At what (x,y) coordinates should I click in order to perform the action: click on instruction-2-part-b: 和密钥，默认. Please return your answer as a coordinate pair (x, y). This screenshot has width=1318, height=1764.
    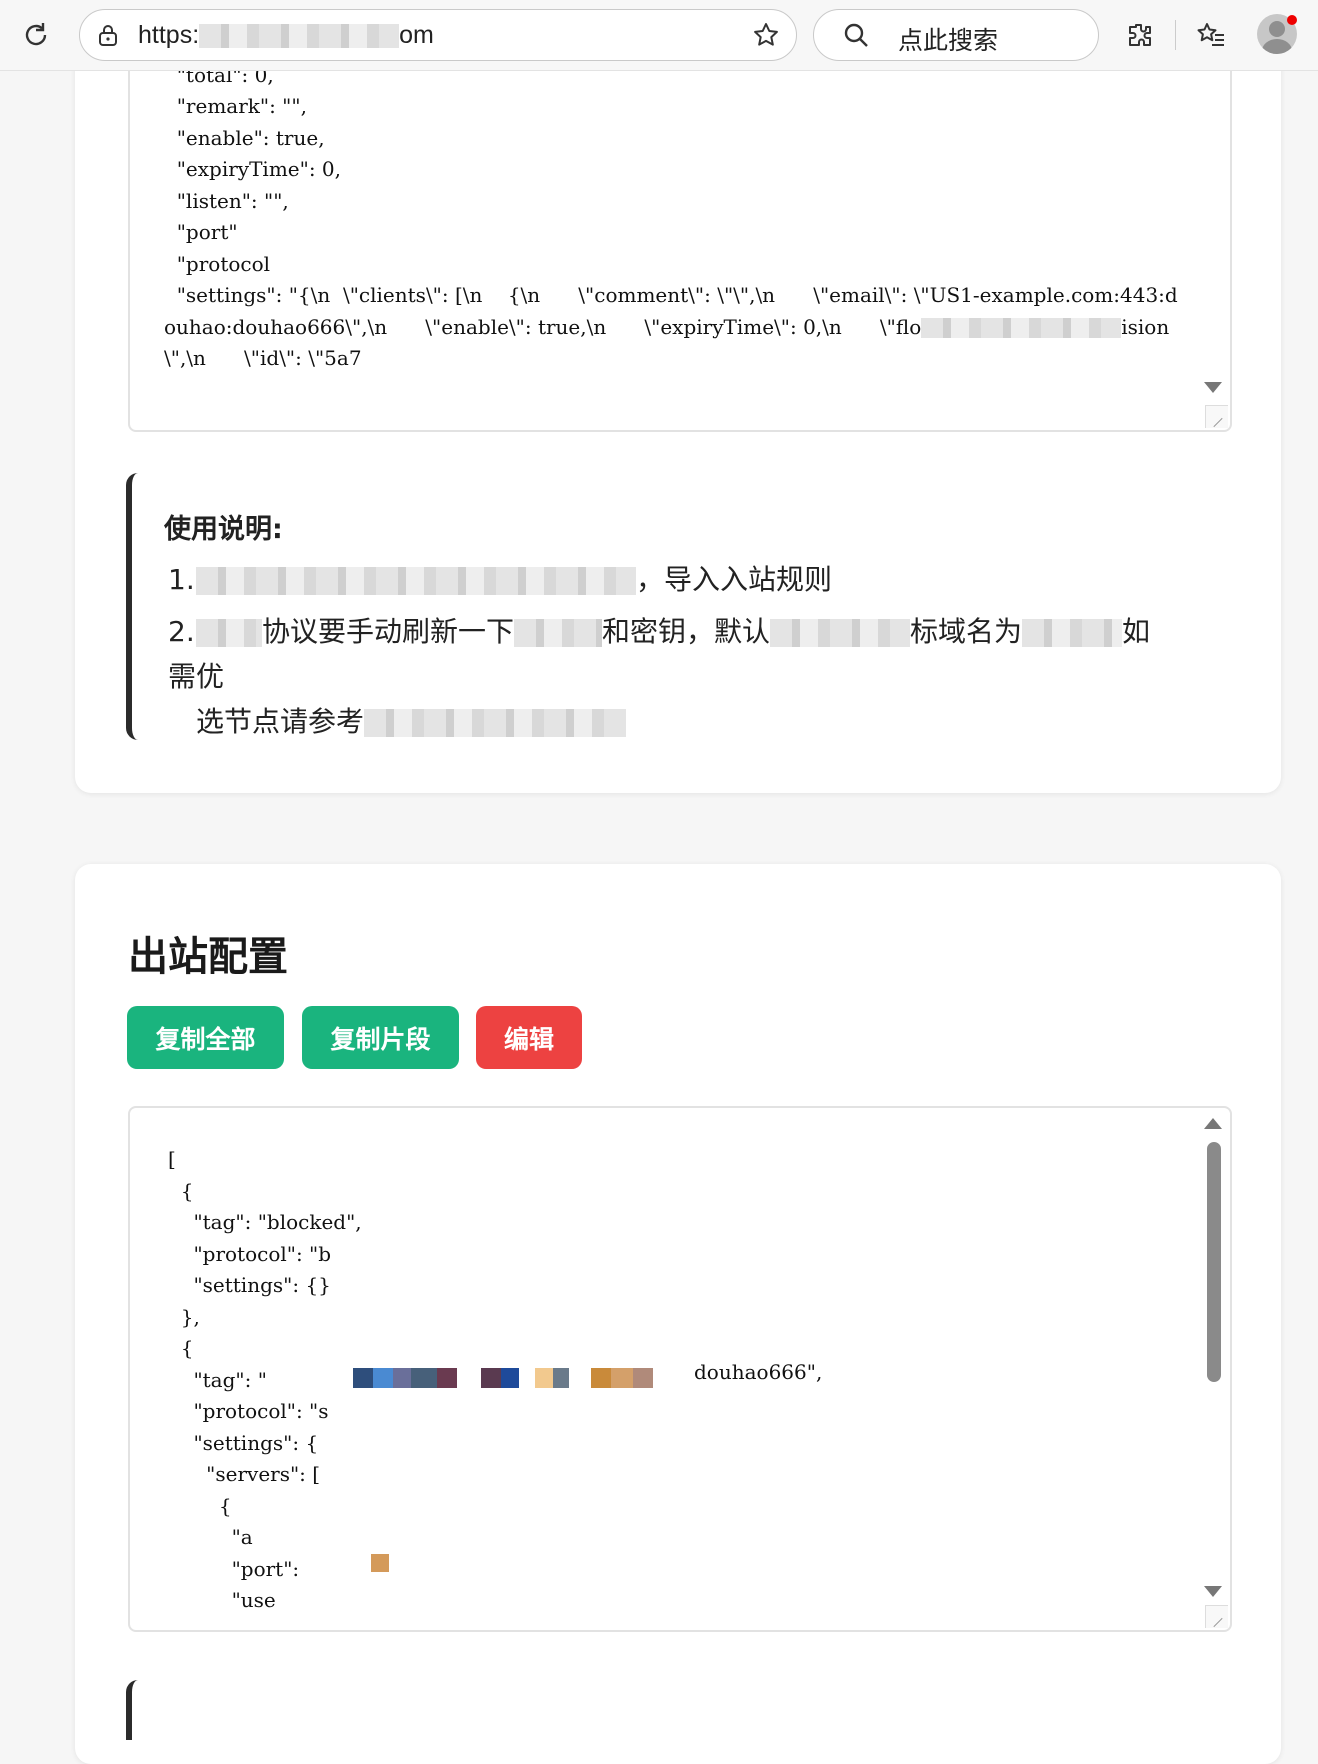
    Looking at the image, I should click on (686, 631).